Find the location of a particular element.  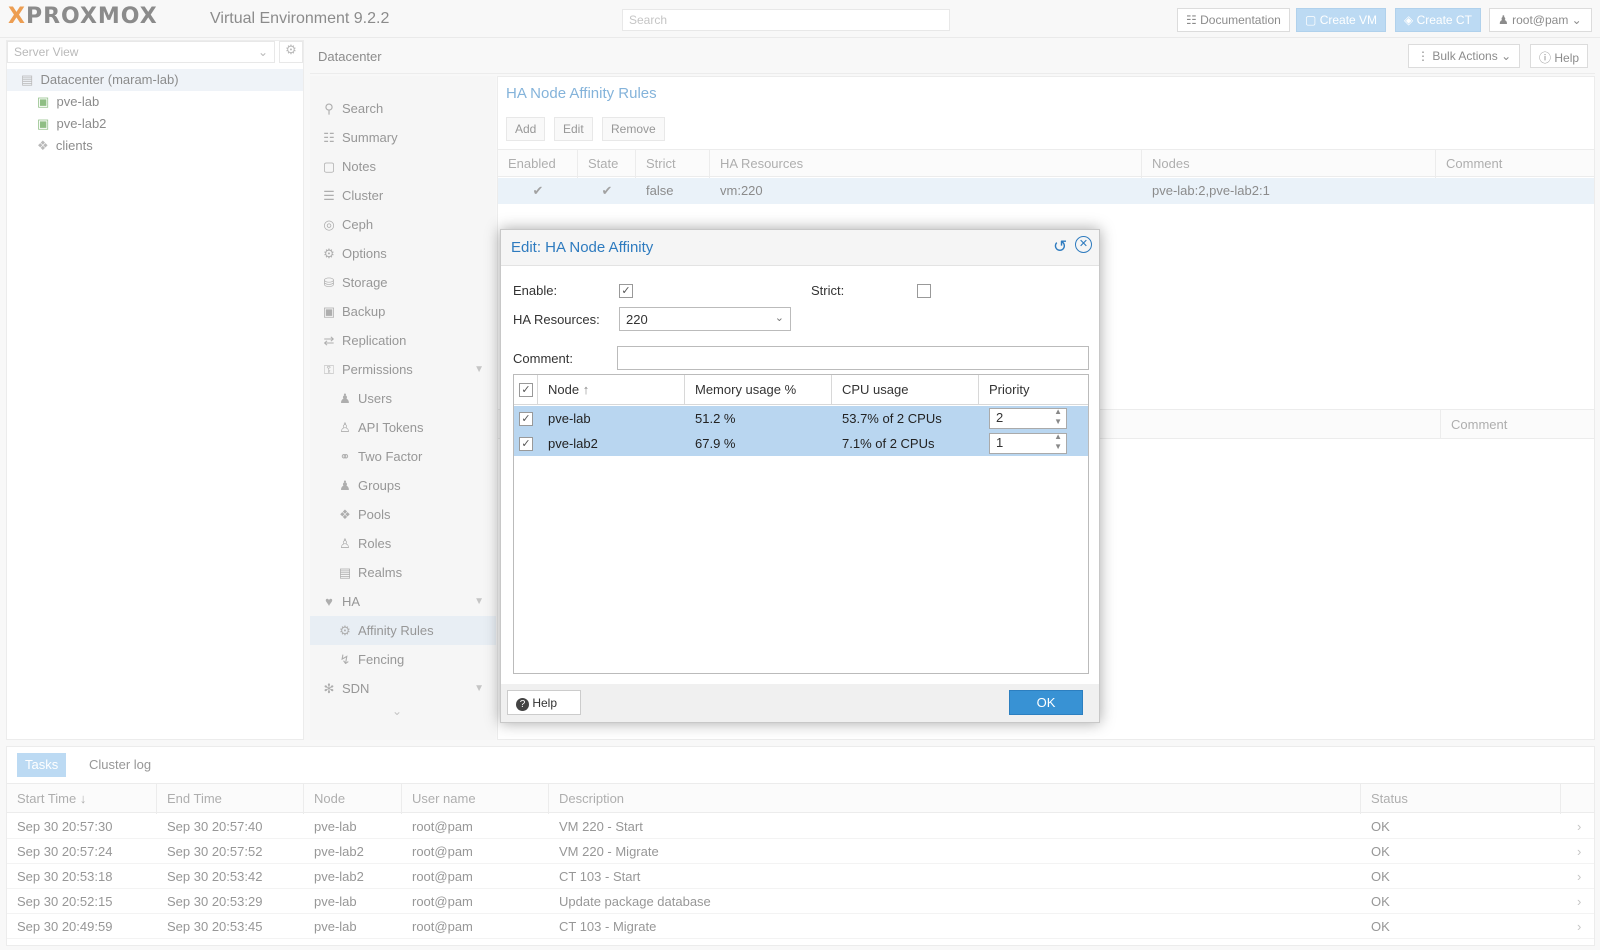

col-priority: Priority is located at coordinates (1033, 390).